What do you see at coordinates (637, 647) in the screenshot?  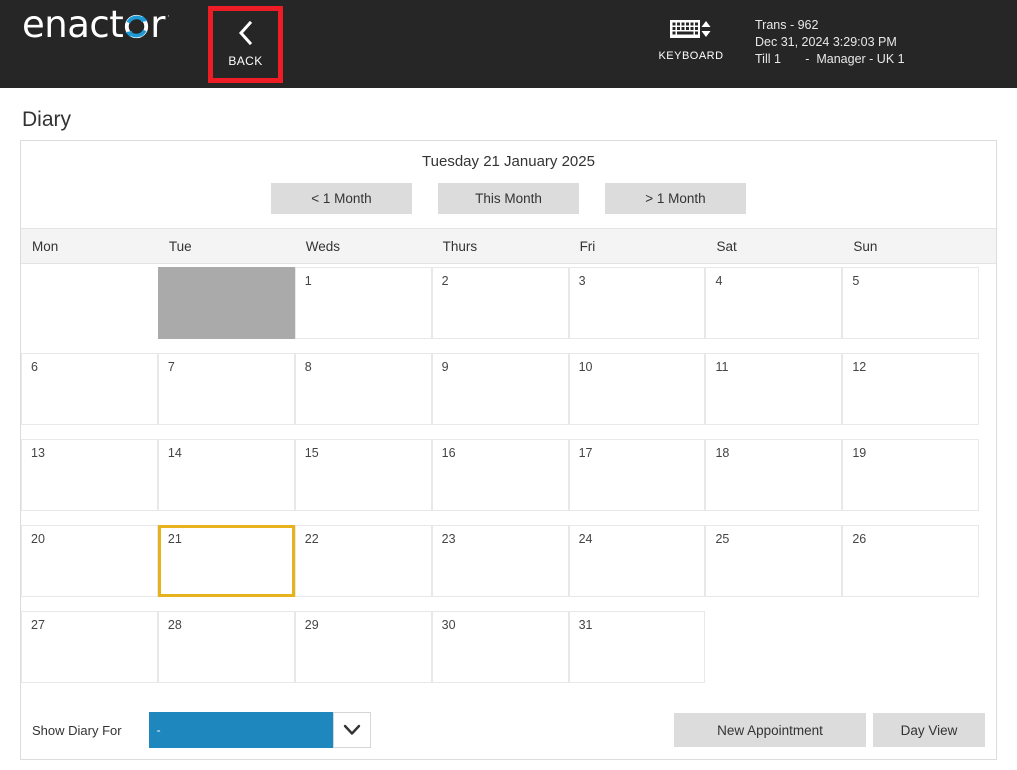 I see `calendar-day-cell: 31` at bounding box center [637, 647].